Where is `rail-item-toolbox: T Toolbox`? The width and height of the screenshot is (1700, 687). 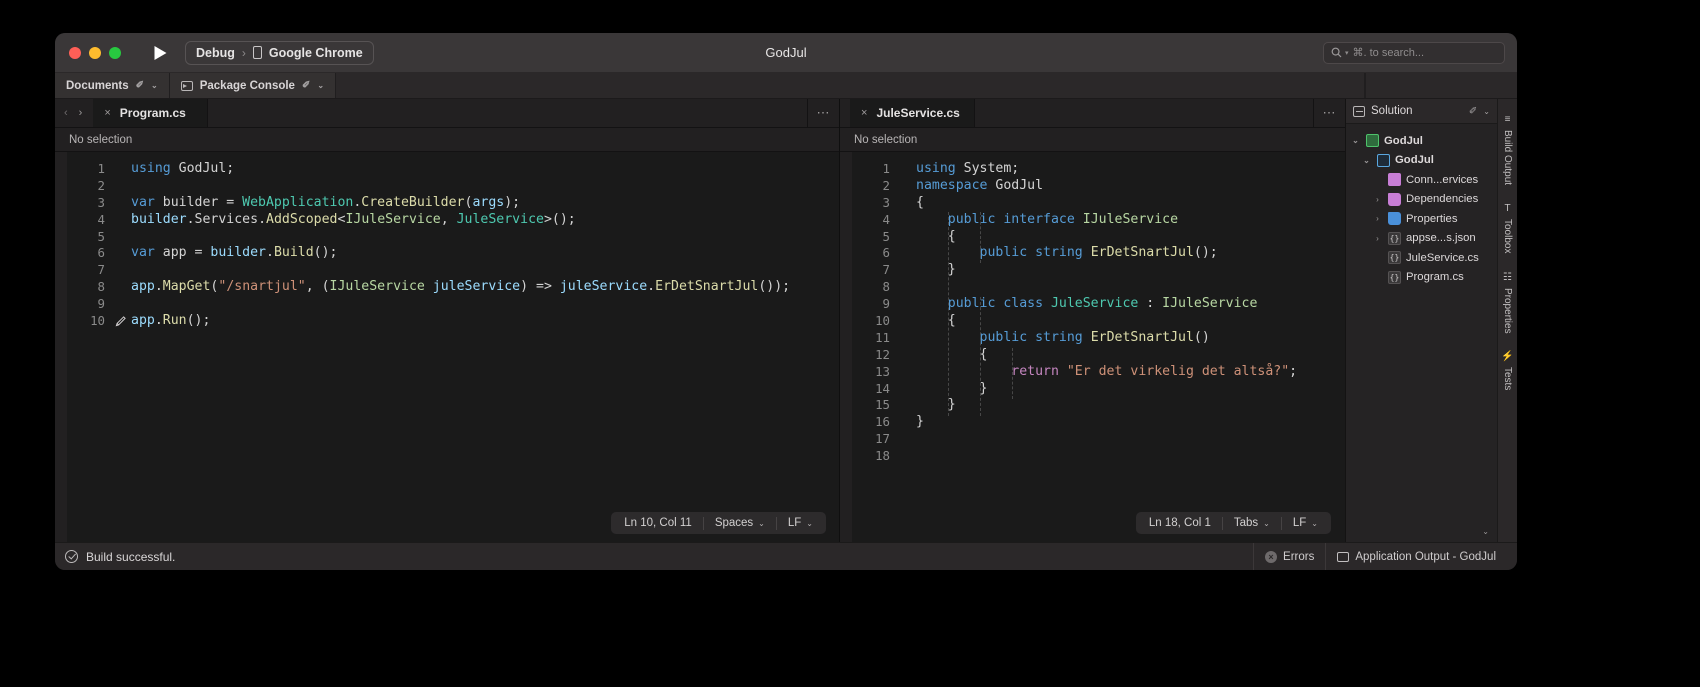 rail-item-toolbox: T Toolbox is located at coordinates (1507, 228).